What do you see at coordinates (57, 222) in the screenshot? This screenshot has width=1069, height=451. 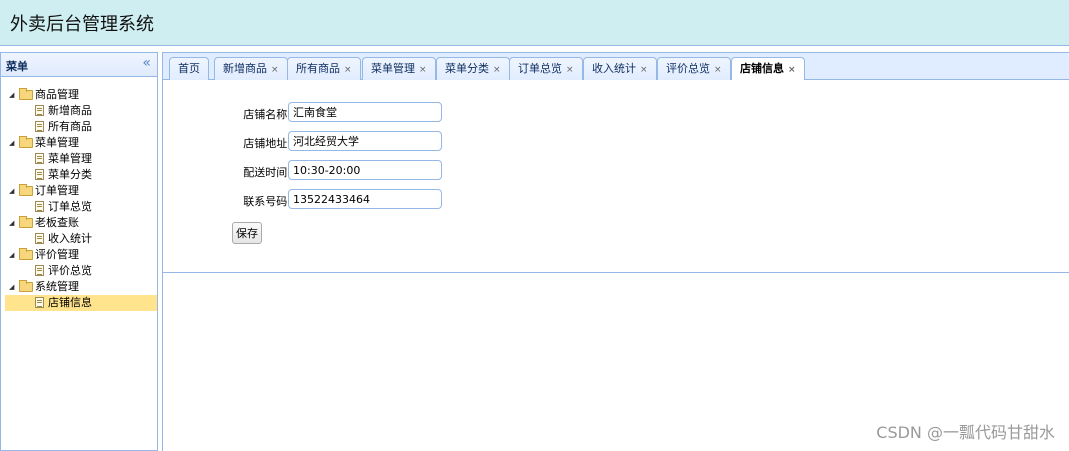 I see `tree-group-label: 老板查账` at bounding box center [57, 222].